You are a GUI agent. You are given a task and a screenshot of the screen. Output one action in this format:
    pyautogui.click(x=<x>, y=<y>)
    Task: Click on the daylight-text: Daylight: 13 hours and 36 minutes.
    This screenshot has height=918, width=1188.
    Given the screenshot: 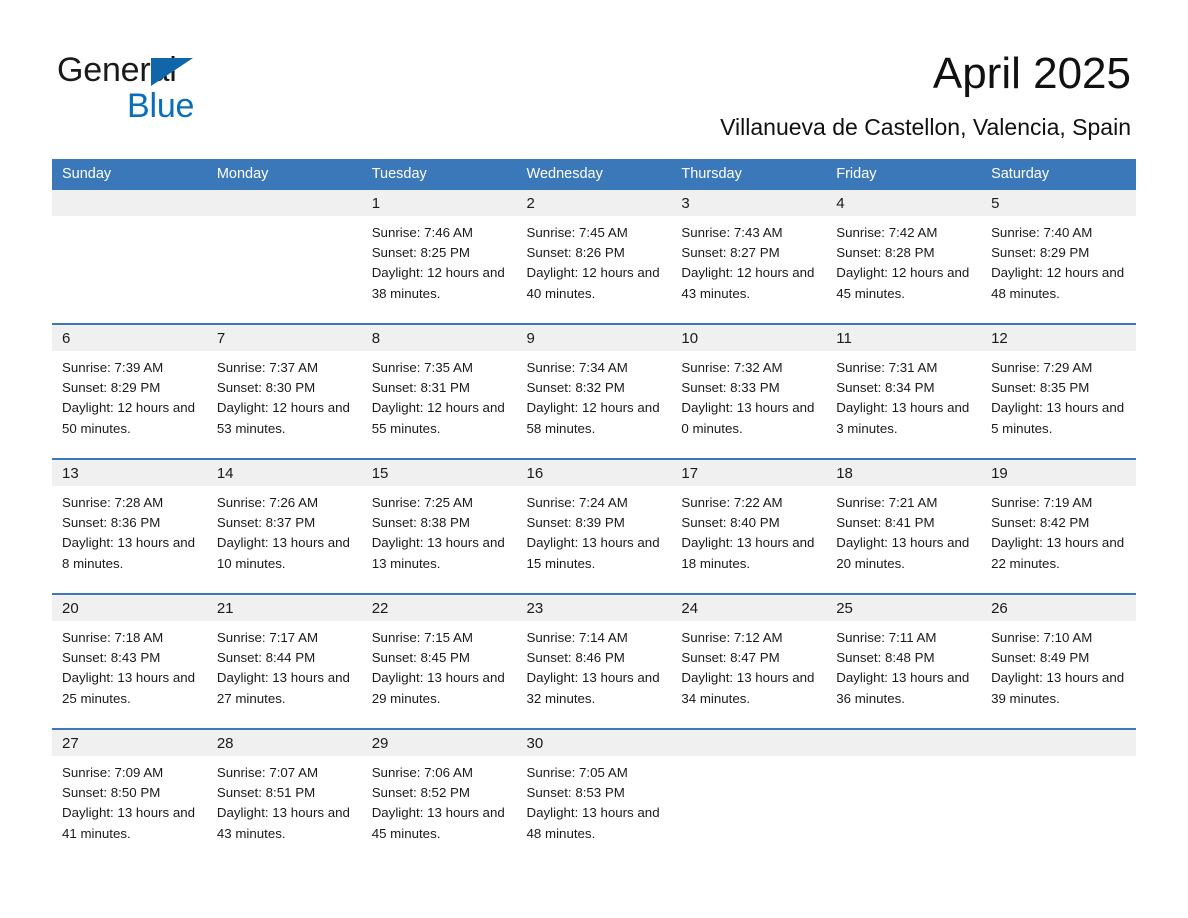 What is the action you would take?
    pyautogui.click(x=903, y=688)
    